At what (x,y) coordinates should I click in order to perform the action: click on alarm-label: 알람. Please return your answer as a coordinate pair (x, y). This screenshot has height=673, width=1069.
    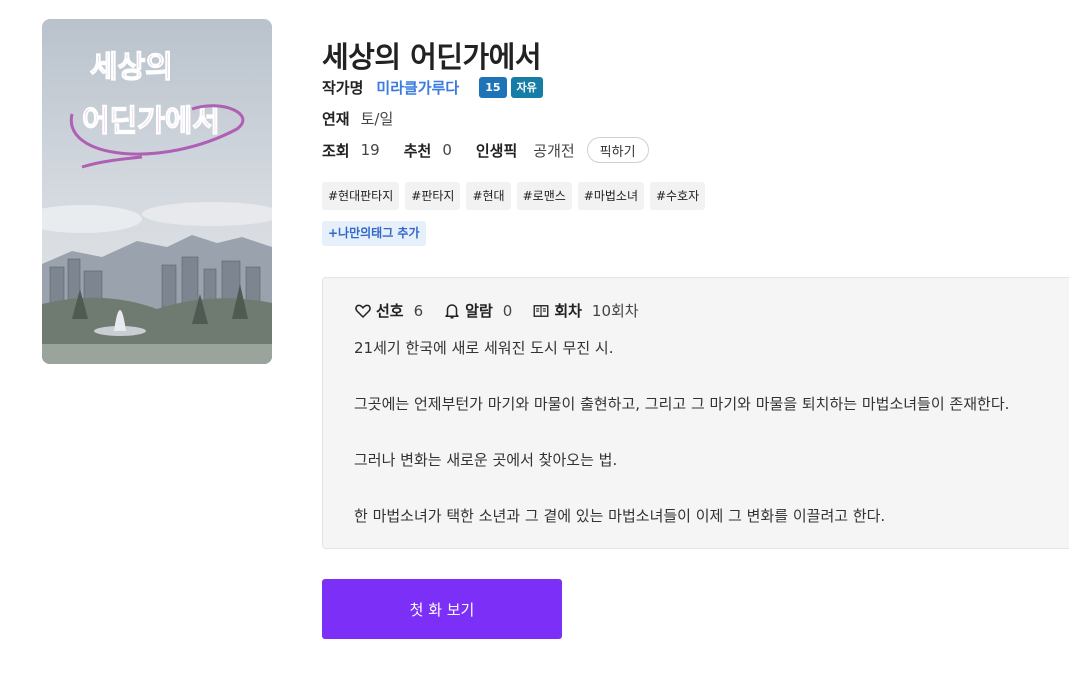
    Looking at the image, I should click on (479, 311).